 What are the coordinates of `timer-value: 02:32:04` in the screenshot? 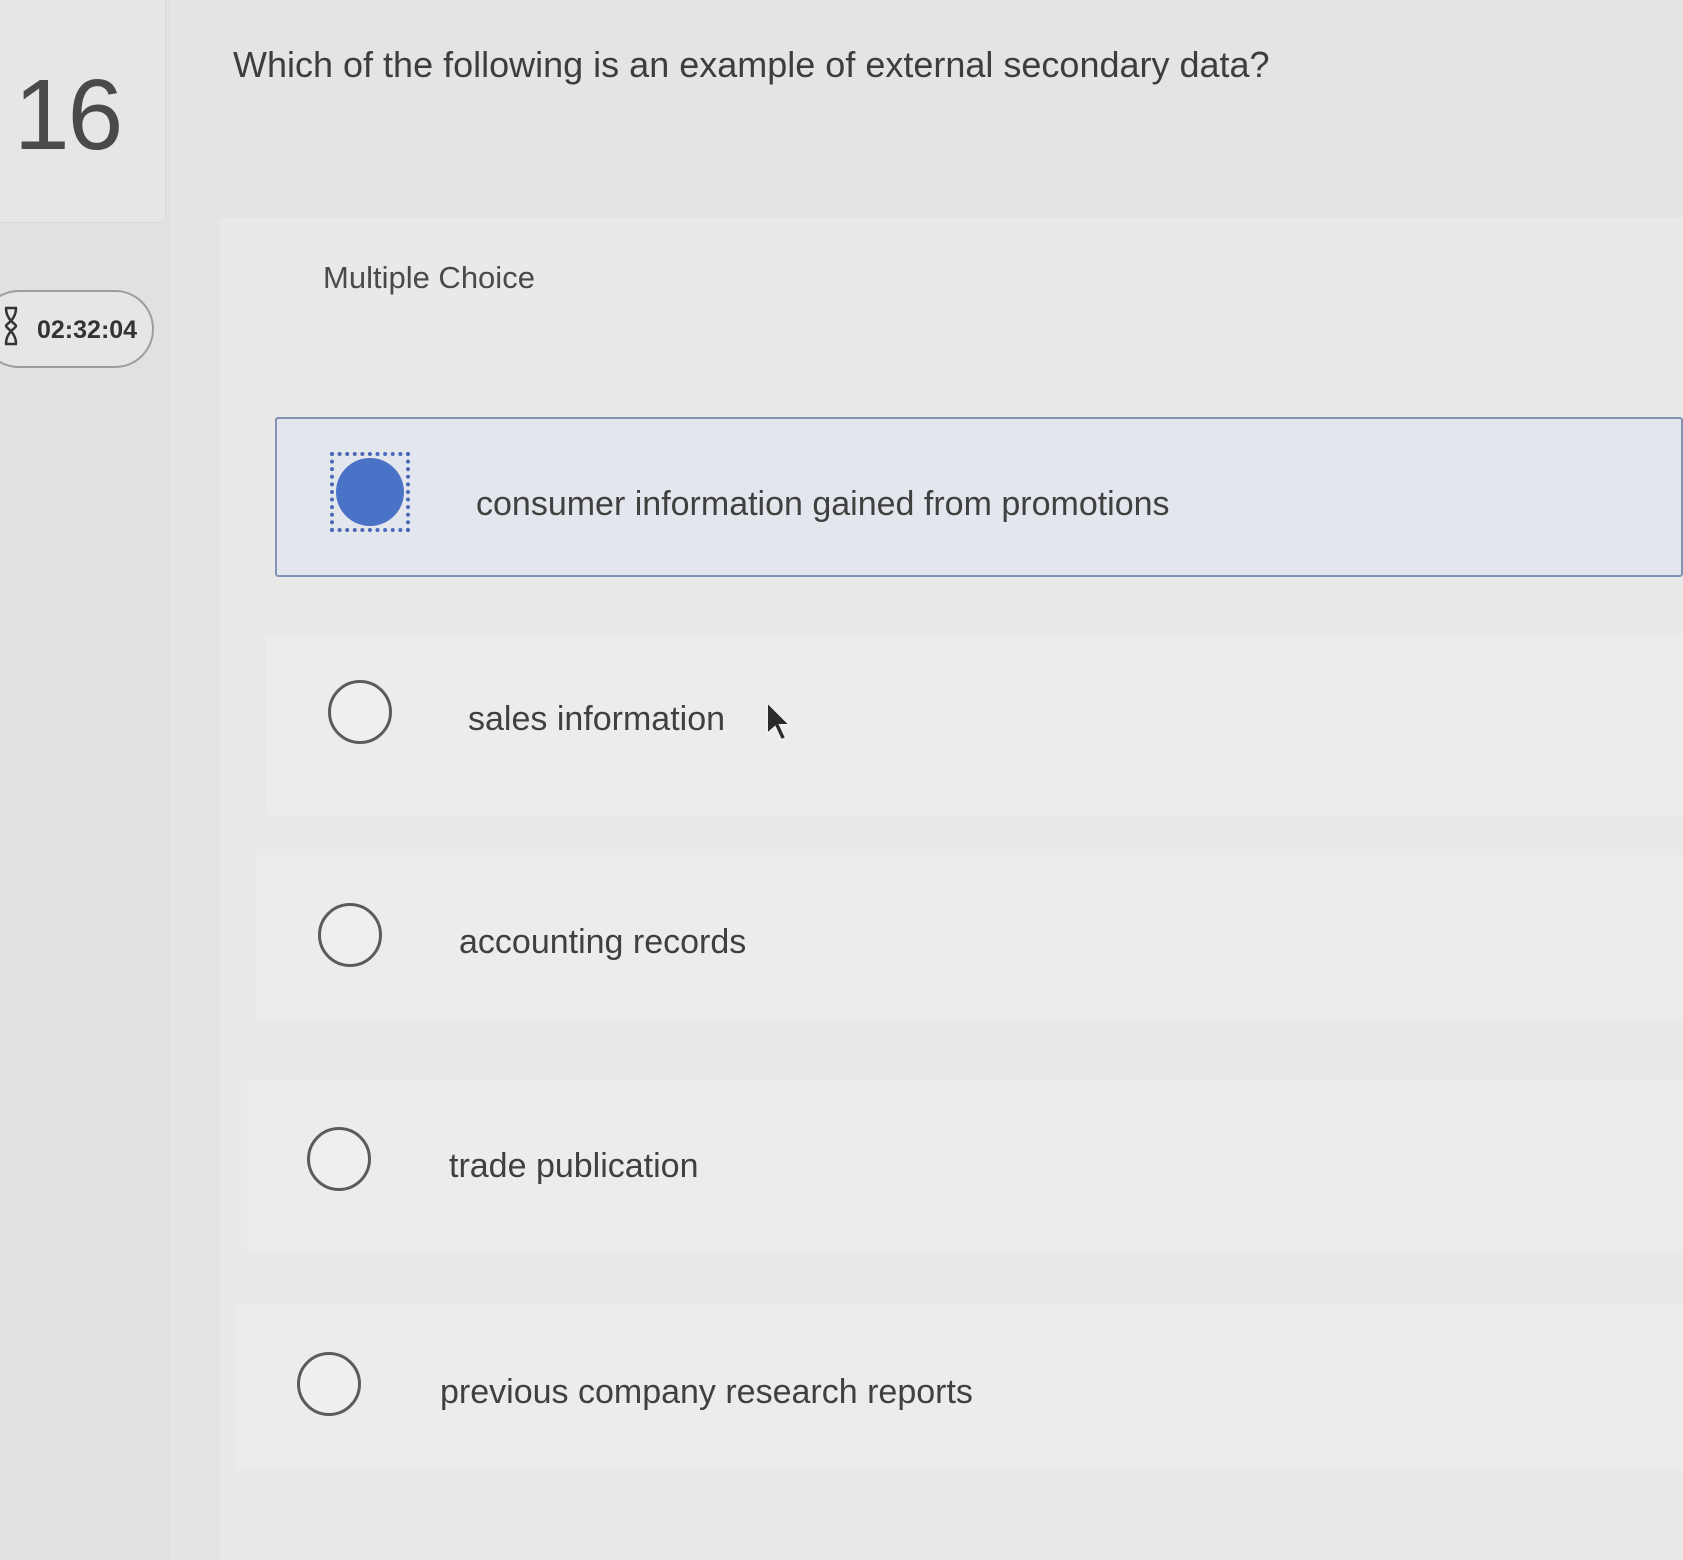 It's located at (87, 330).